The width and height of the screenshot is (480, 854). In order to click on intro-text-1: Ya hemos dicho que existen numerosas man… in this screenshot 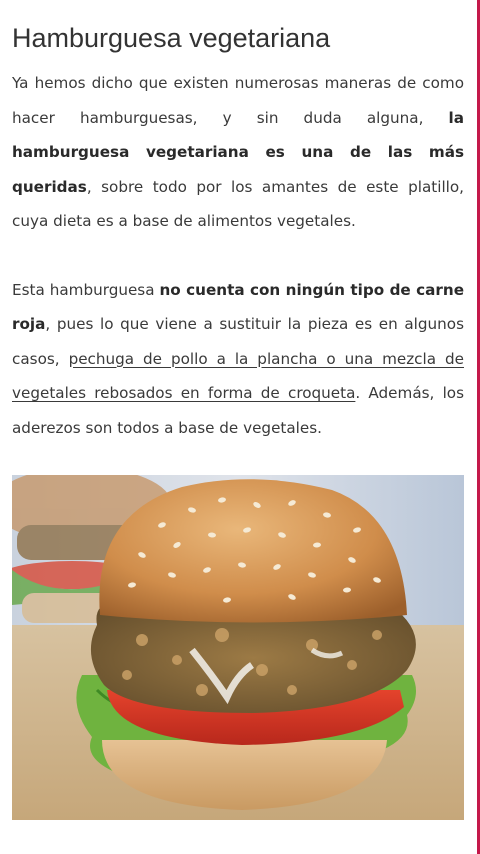, I will do `click(238, 100)`.